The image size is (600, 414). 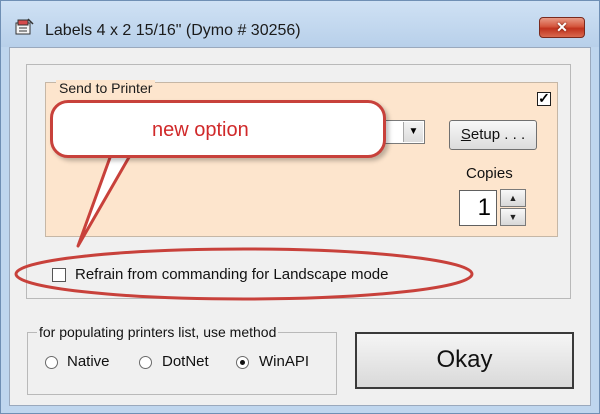 What do you see at coordinates (158, 332) in the screenshot?
I see `printer-method-legend: for populating printers list, use method` at bounding box center [158, 332].